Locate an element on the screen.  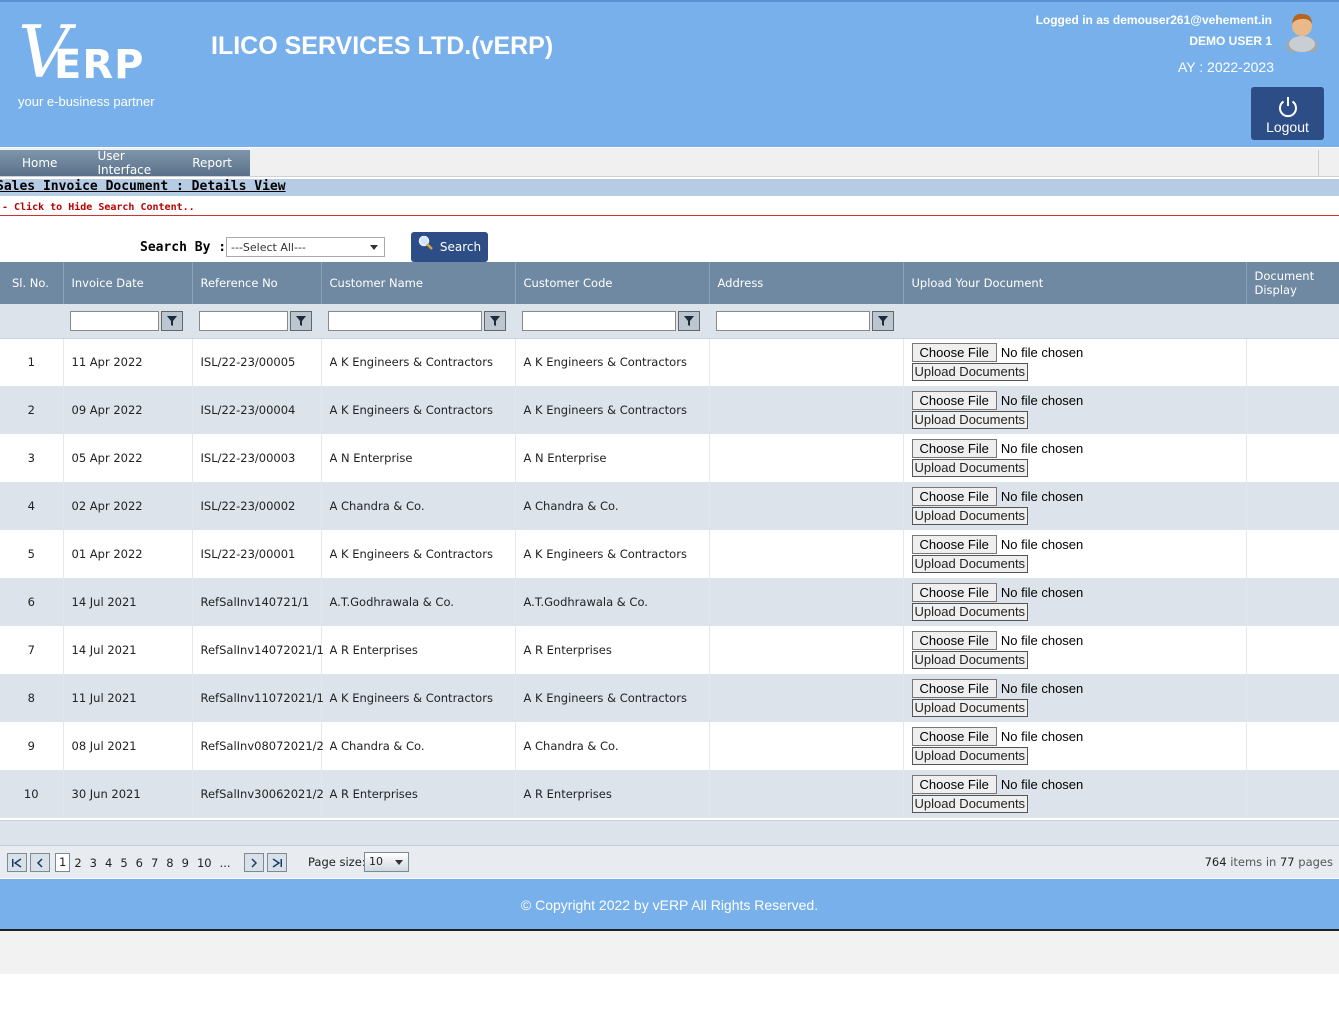
col-document-display: Document Display is located at coordinates (1292, 283).